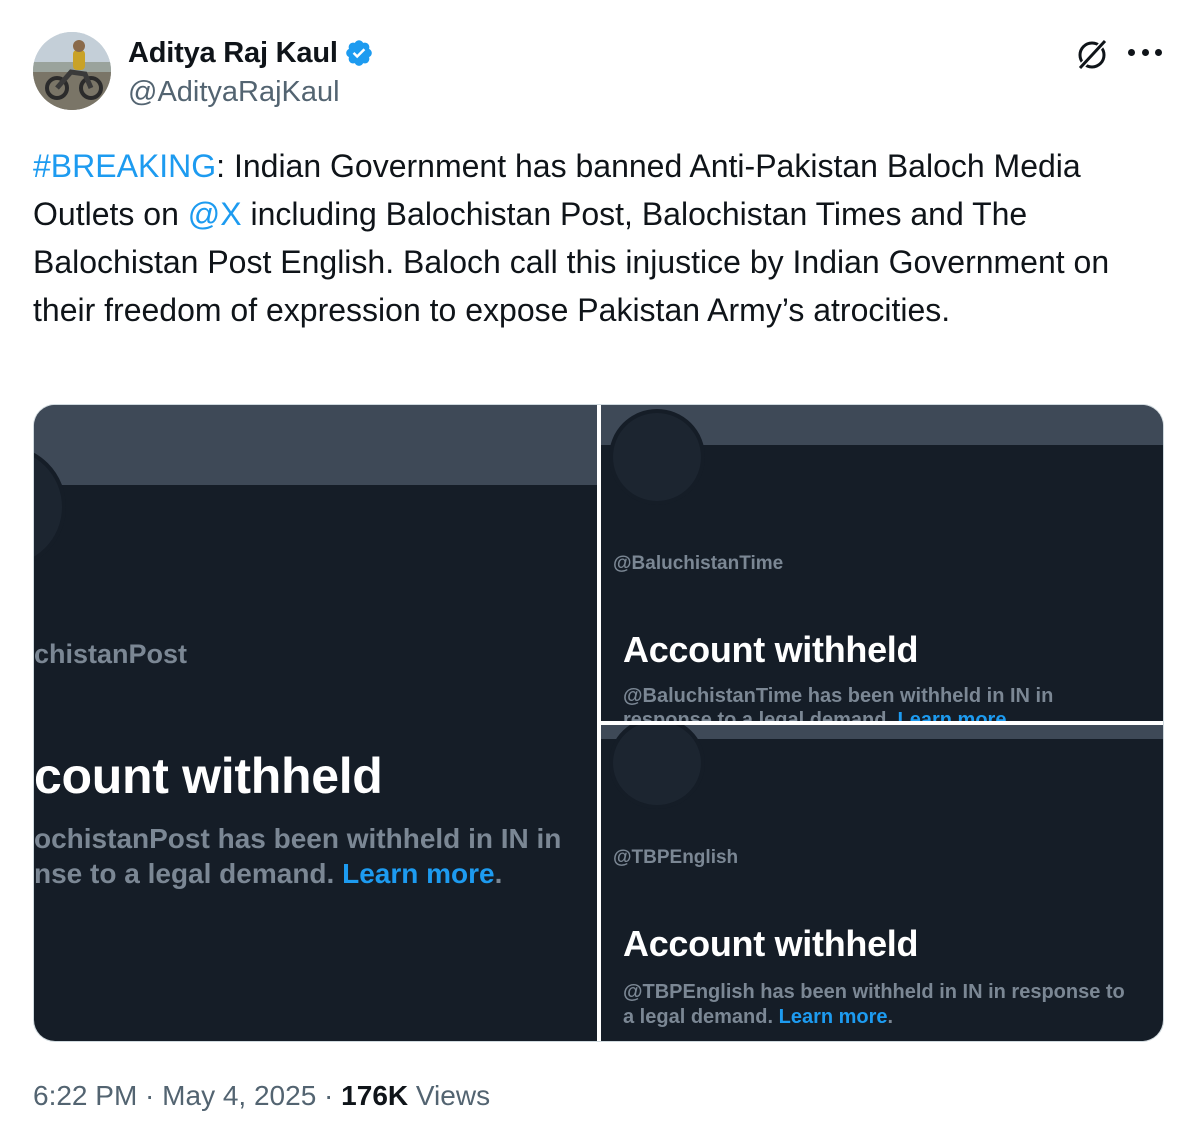 Image resolution: width=1192 pixels, height=1146 pixels. I want to click on withheld-account-handle: chistanPost, so click(111, 654).